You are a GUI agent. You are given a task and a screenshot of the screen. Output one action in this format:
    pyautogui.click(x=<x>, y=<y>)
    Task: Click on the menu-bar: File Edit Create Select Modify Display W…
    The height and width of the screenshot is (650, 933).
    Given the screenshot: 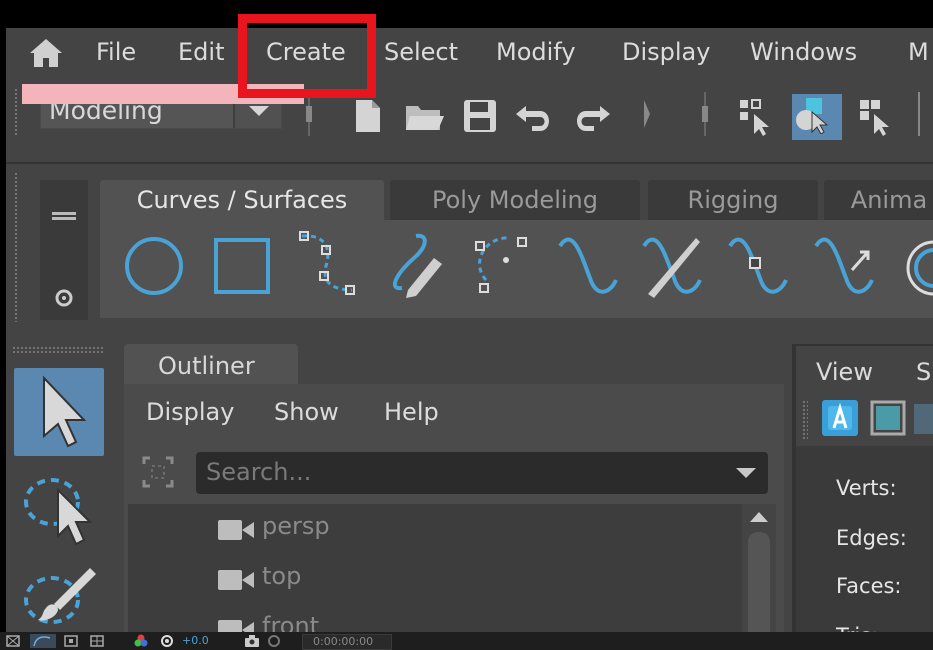 What is the action you would take?
    pyautogui.click(x=469, y=53)
    